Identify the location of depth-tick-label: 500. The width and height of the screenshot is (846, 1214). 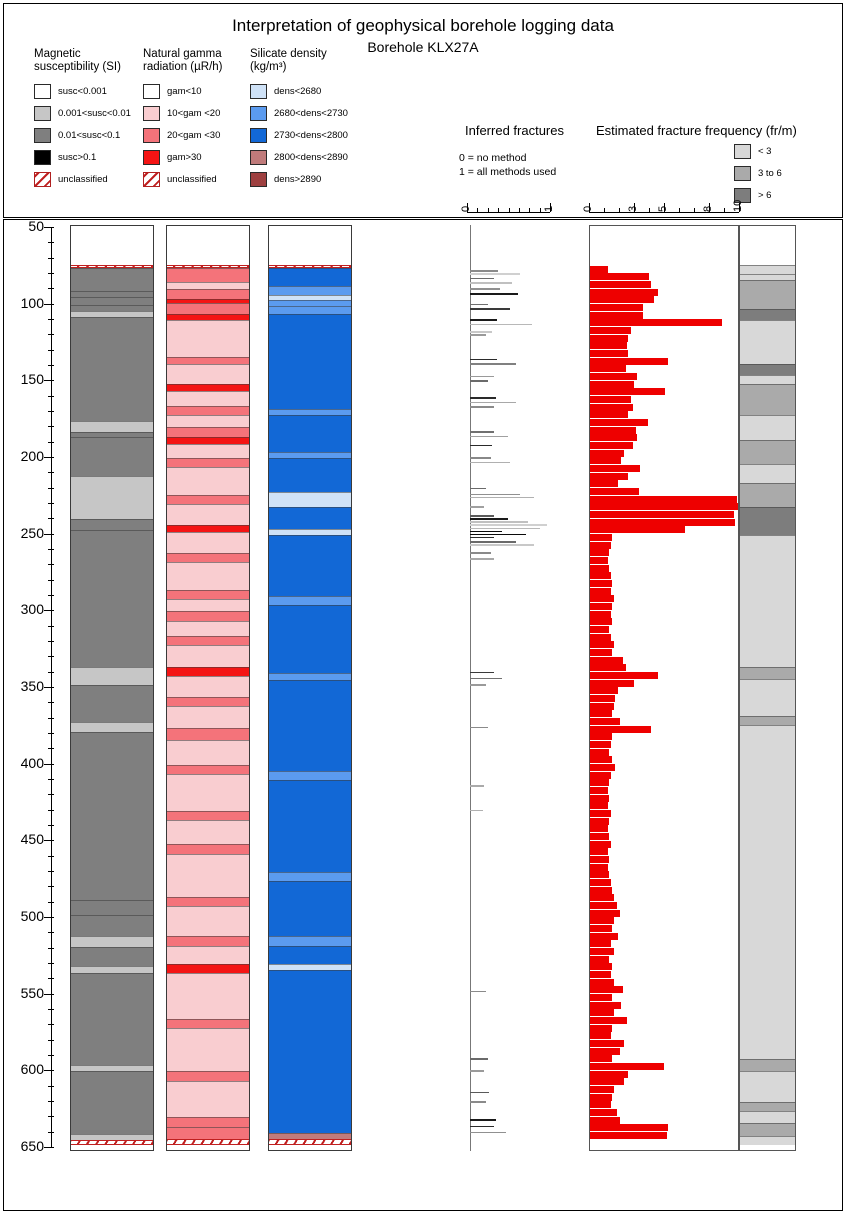
(32, 916).